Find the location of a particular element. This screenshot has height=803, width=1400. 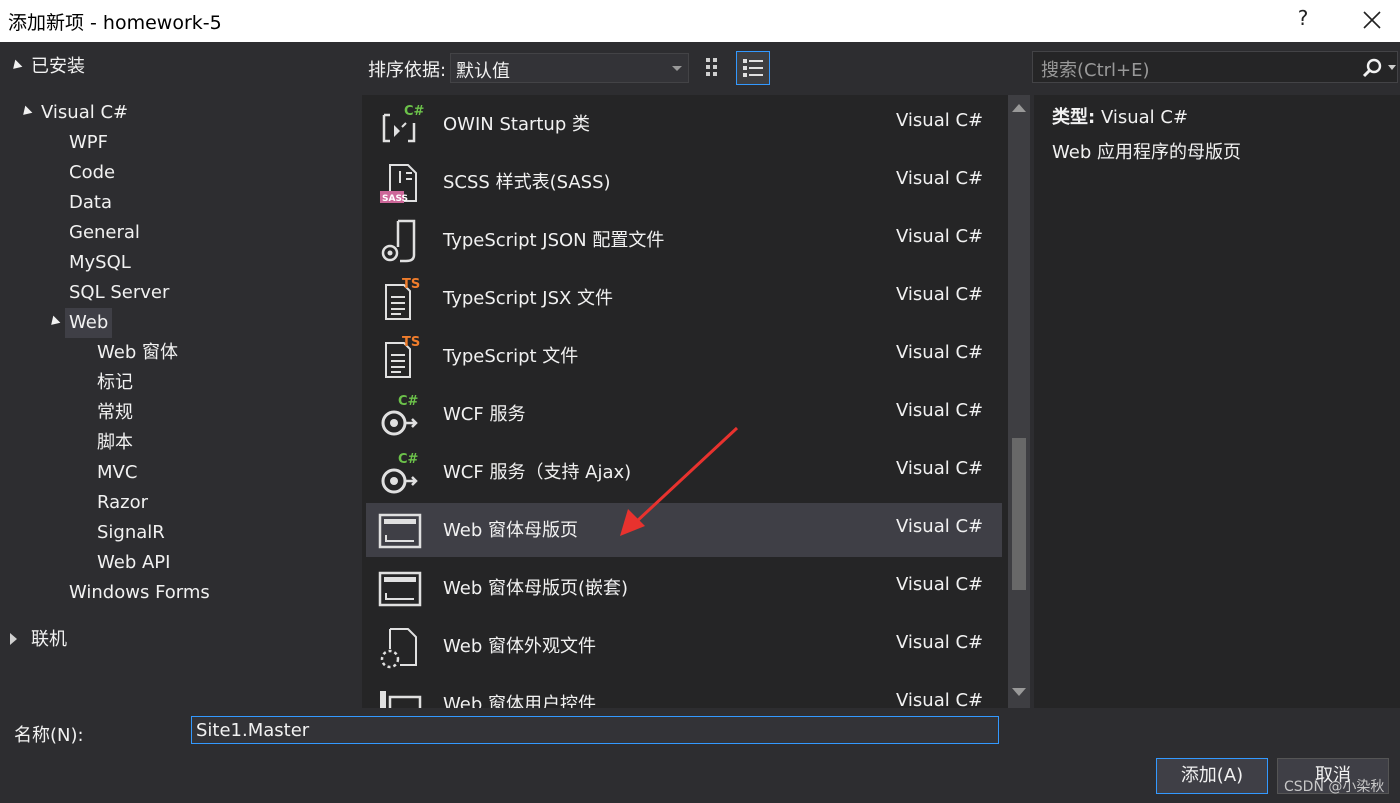

tree-item-general: General is located at coordinates (104, 233).